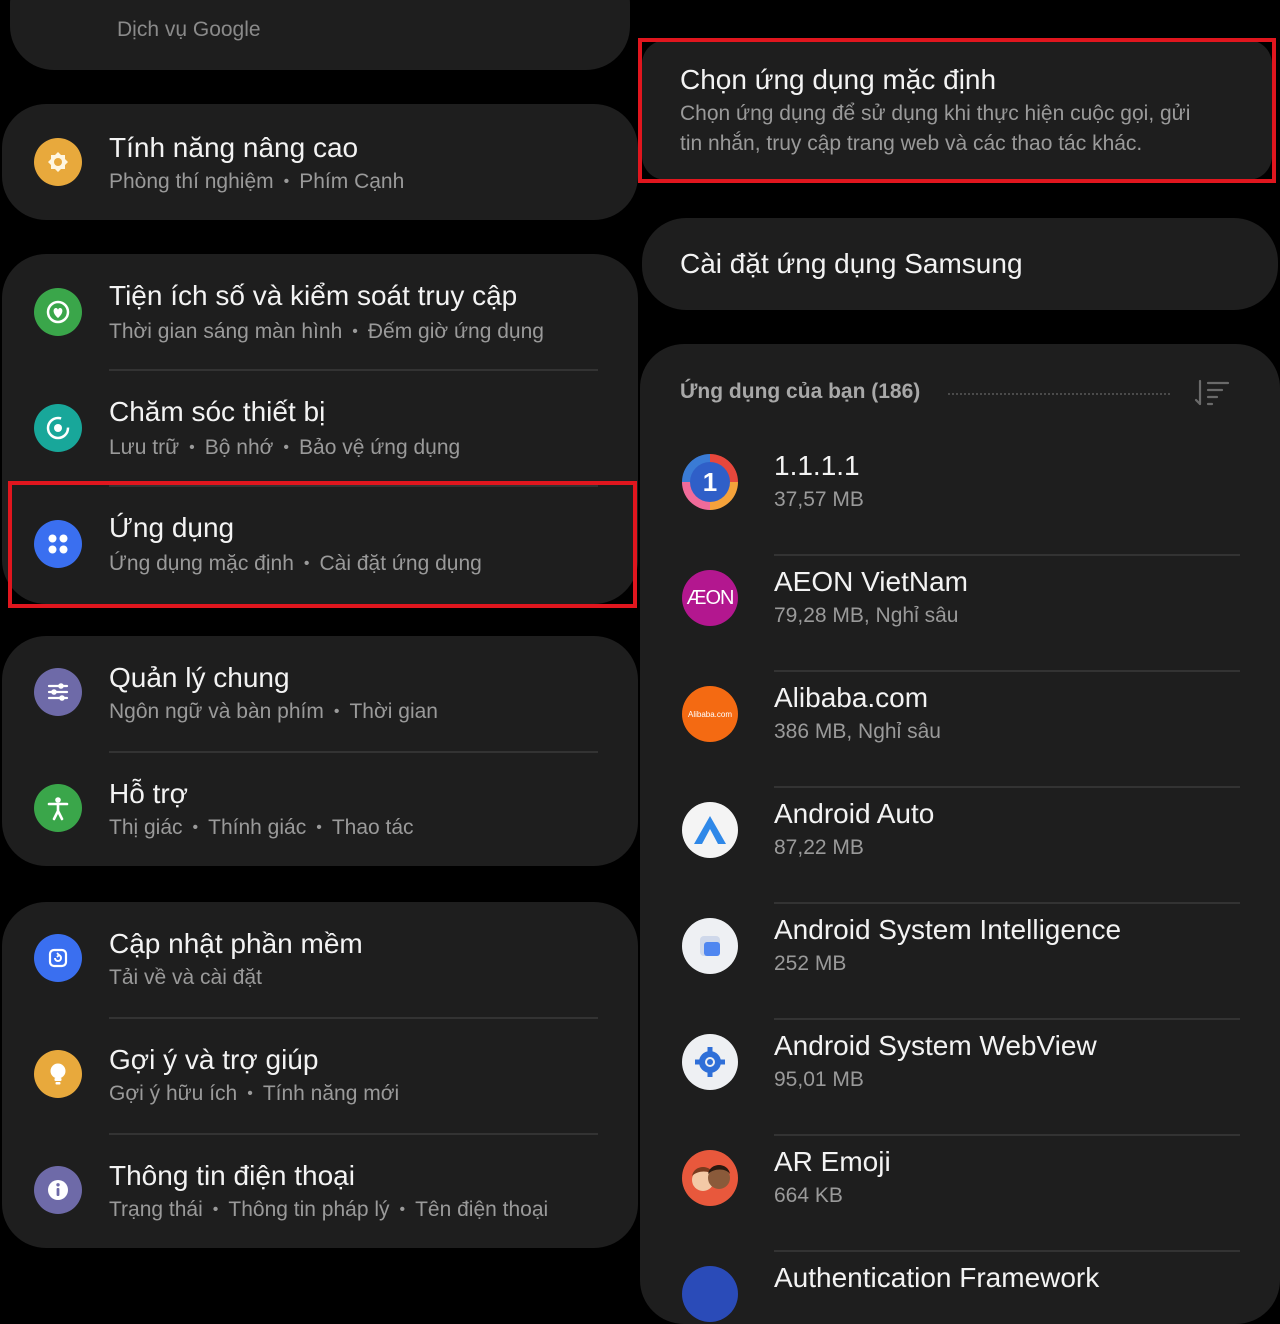 The height and width of the screenshot is (1324, 1280). What do you see at coordinates (960, 614) in the screenshot?
I see `app-row-aeon: ÆON AEON VietNam 79,28 MB, Nghỉ sâu` at bounding box center [960, 614].